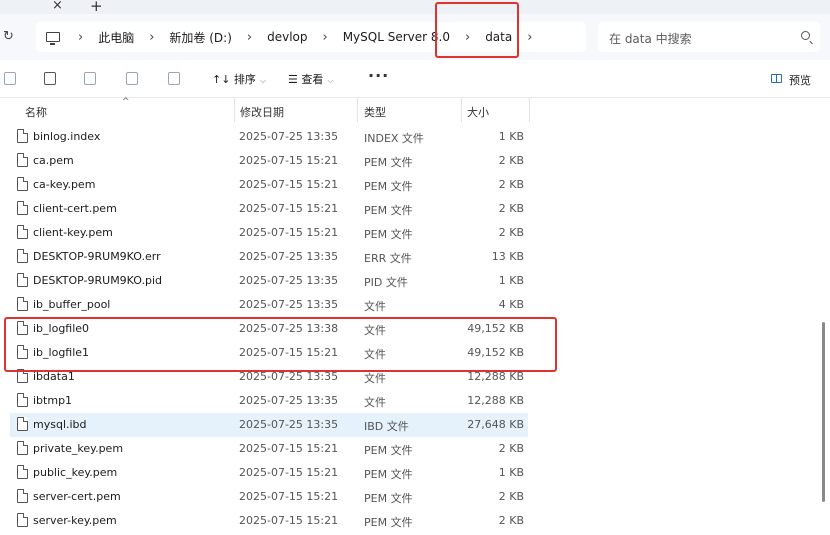 The height and width of the screenshot is (535, 830). I want to click on file-row: ca.pem 2025-07-15 15:21 PEM 文件 2 KB, so click(269, 161).